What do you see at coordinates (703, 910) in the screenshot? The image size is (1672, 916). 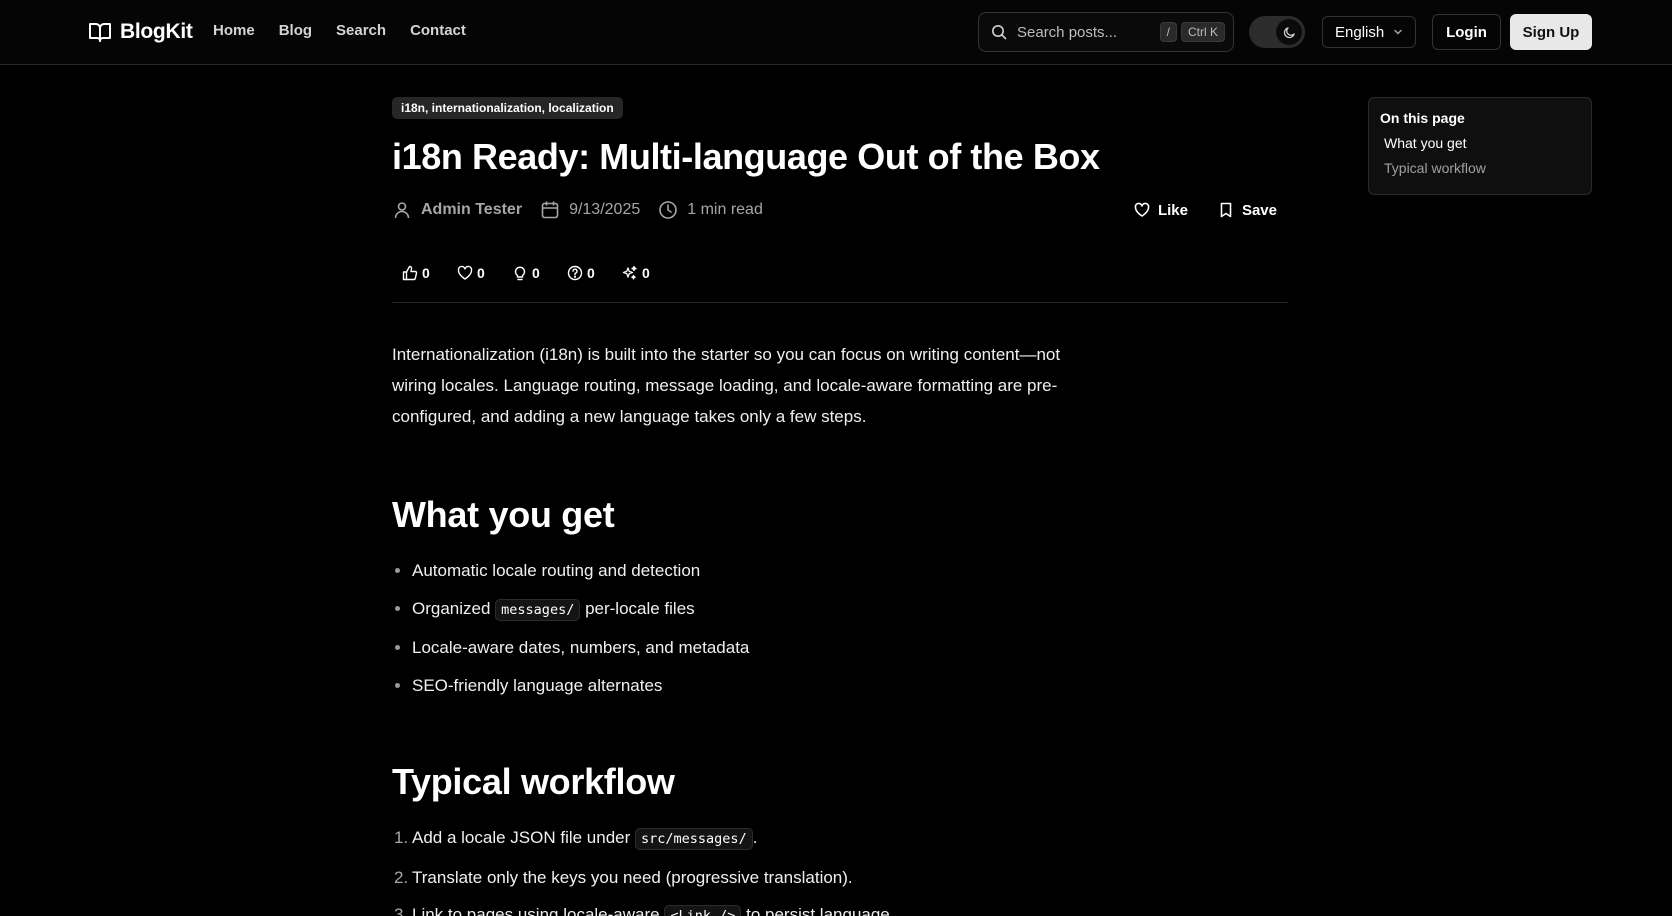 I see `inline-code: <Link />` at bounding box center [703, 910].